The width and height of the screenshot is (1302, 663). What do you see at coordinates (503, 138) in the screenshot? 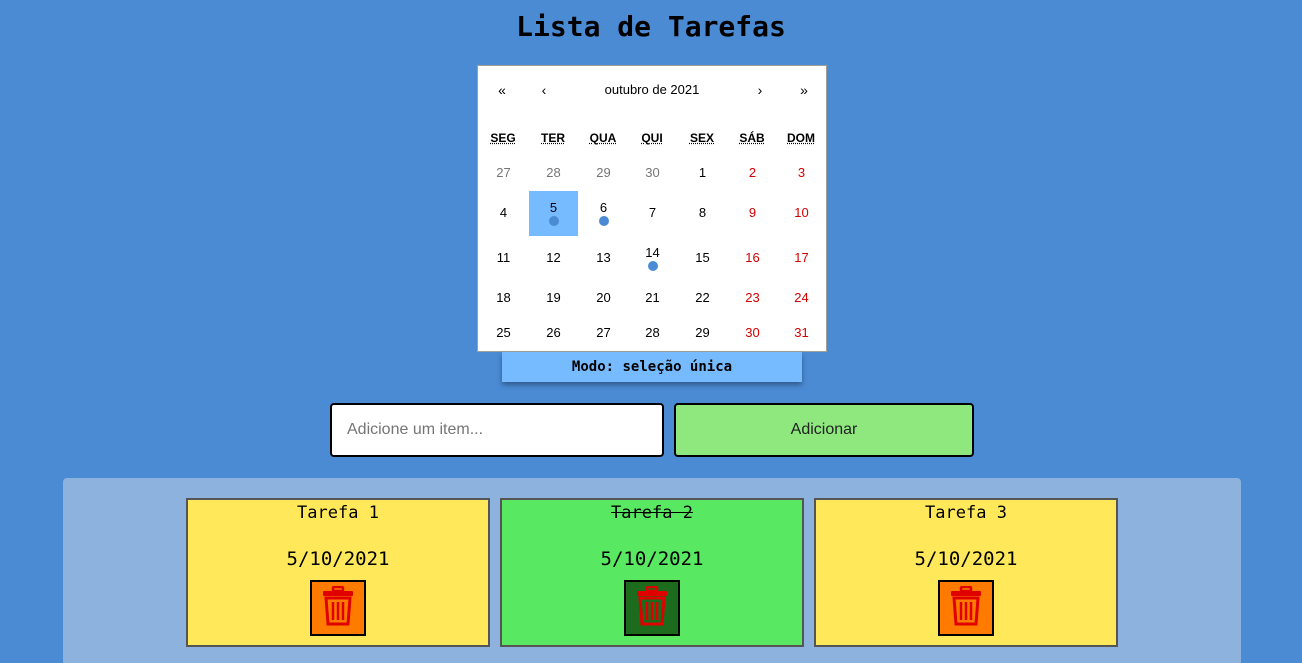
I see `weekday-label: SEG` at bounding box center [503, 138].